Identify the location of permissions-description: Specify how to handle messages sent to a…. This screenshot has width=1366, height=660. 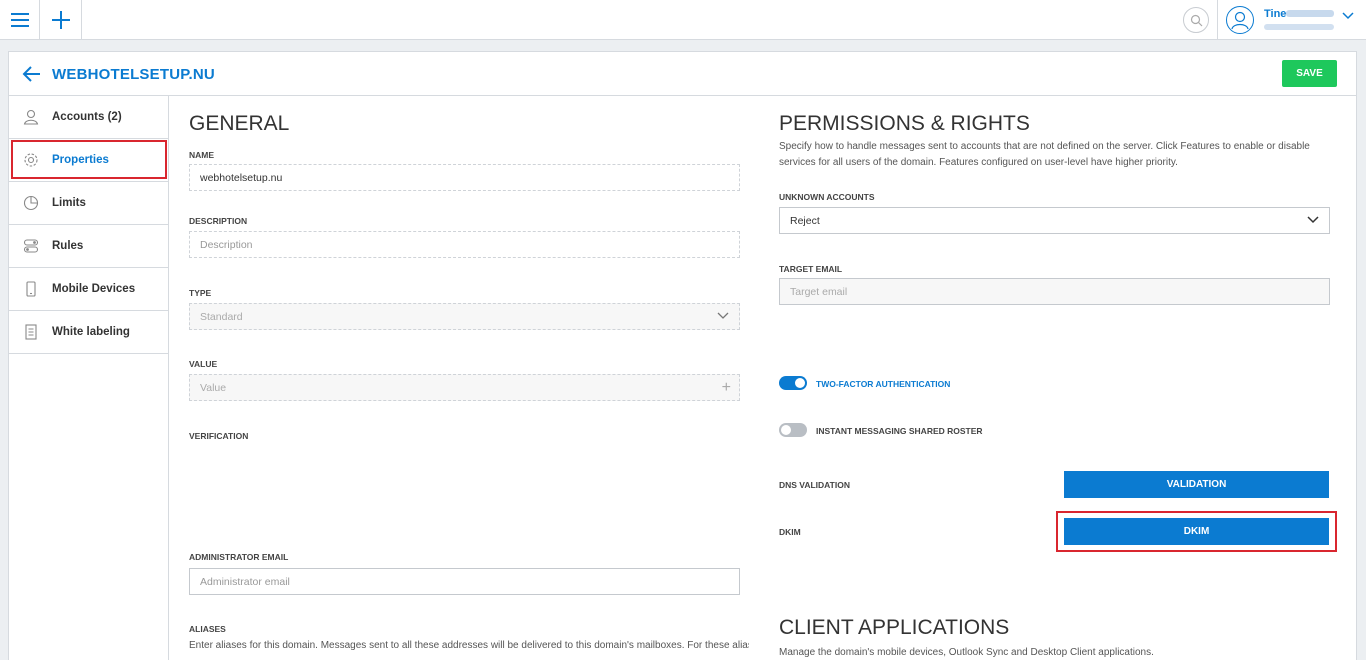
(1044, 154).